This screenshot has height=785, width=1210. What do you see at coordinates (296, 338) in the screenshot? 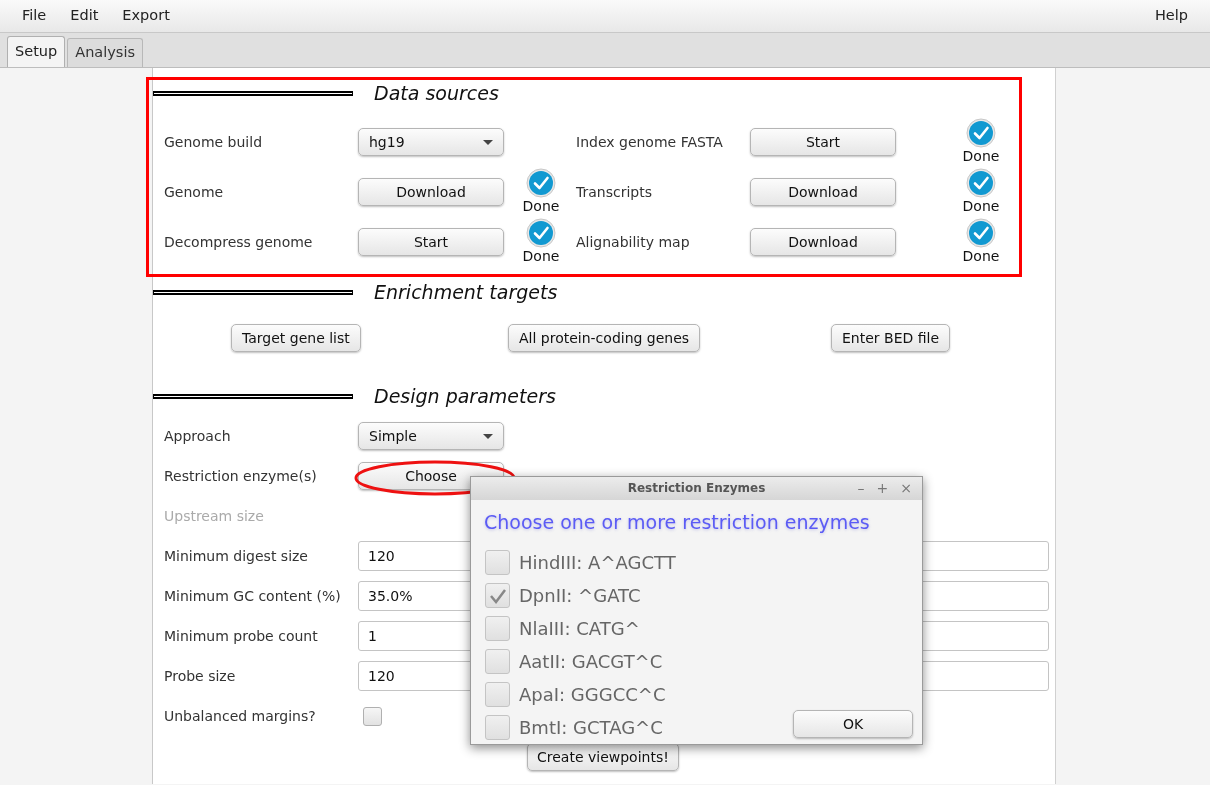
I see `button: Target gene list` at bounding box center [296, 338].